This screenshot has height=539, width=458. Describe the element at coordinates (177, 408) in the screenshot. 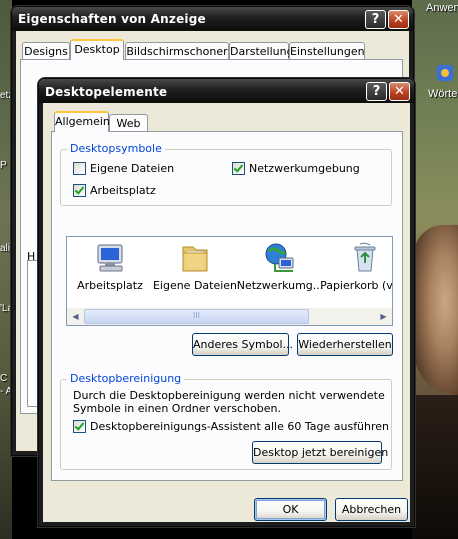

I see `cleanup-description-line2: Symbole in einen Ordner verschoben.` at that location.